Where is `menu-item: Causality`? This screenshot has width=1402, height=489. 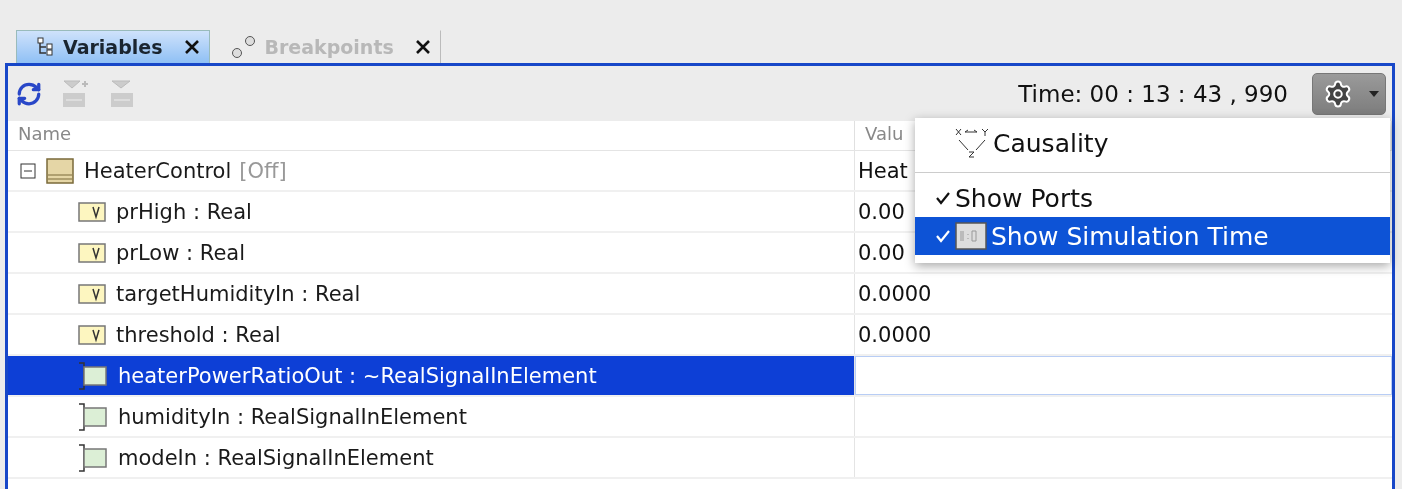 menu-item: Causality is located at coordinates (1152, 143).